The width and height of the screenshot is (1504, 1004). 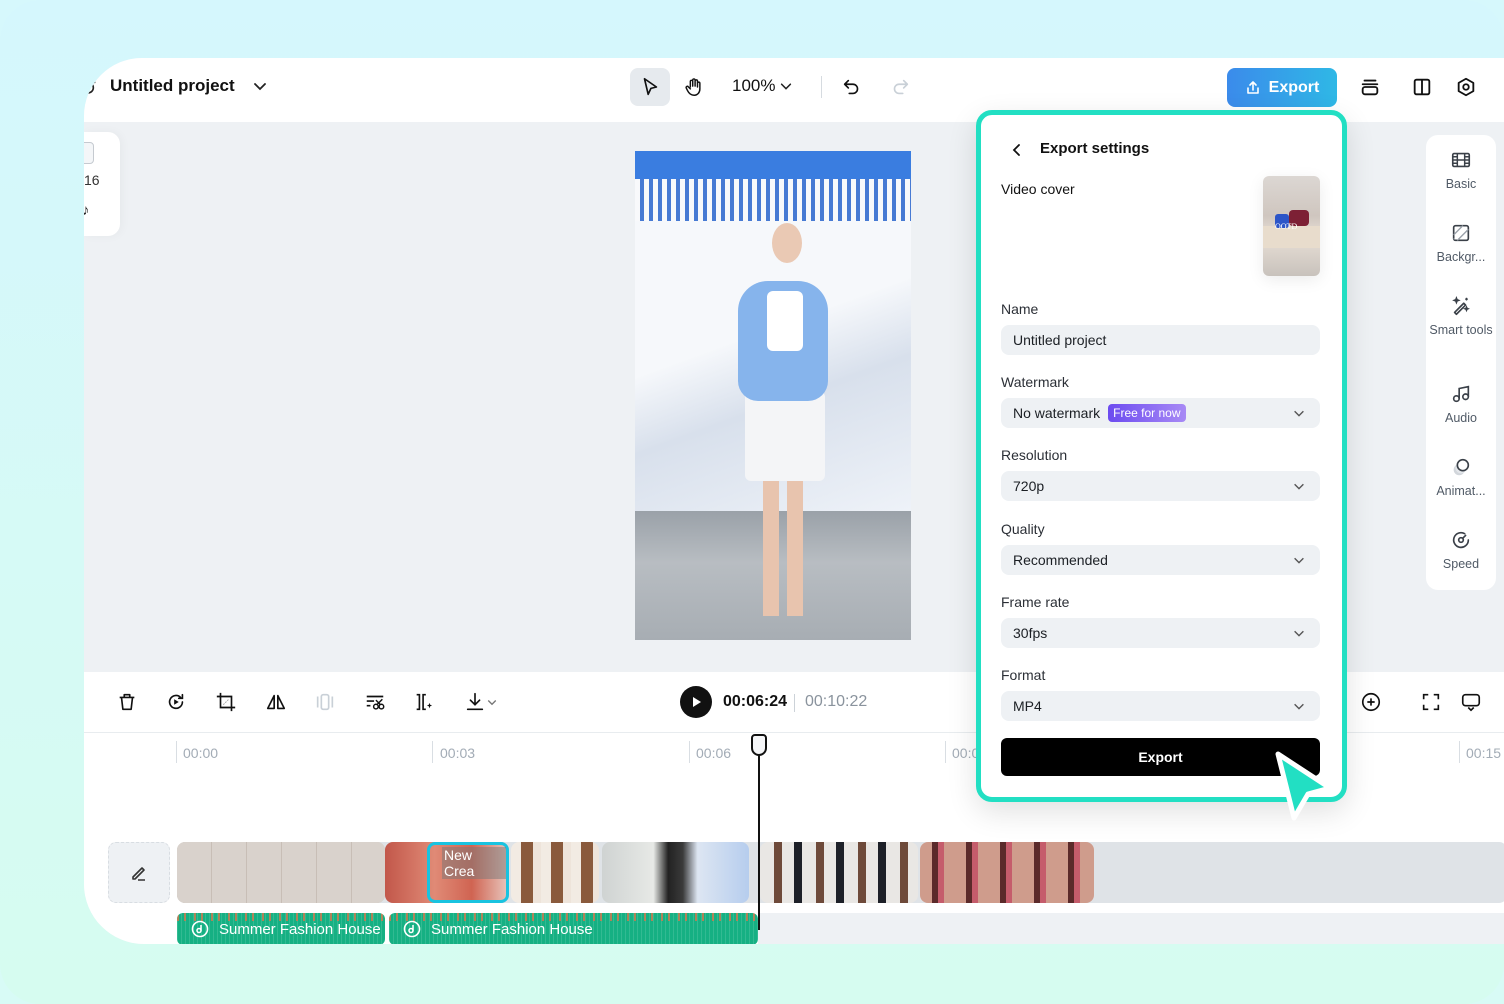 What do you see at coordinates (787, 243) in the screenshot?
I see `preview-figure-head` at bounding box center [787, 243].